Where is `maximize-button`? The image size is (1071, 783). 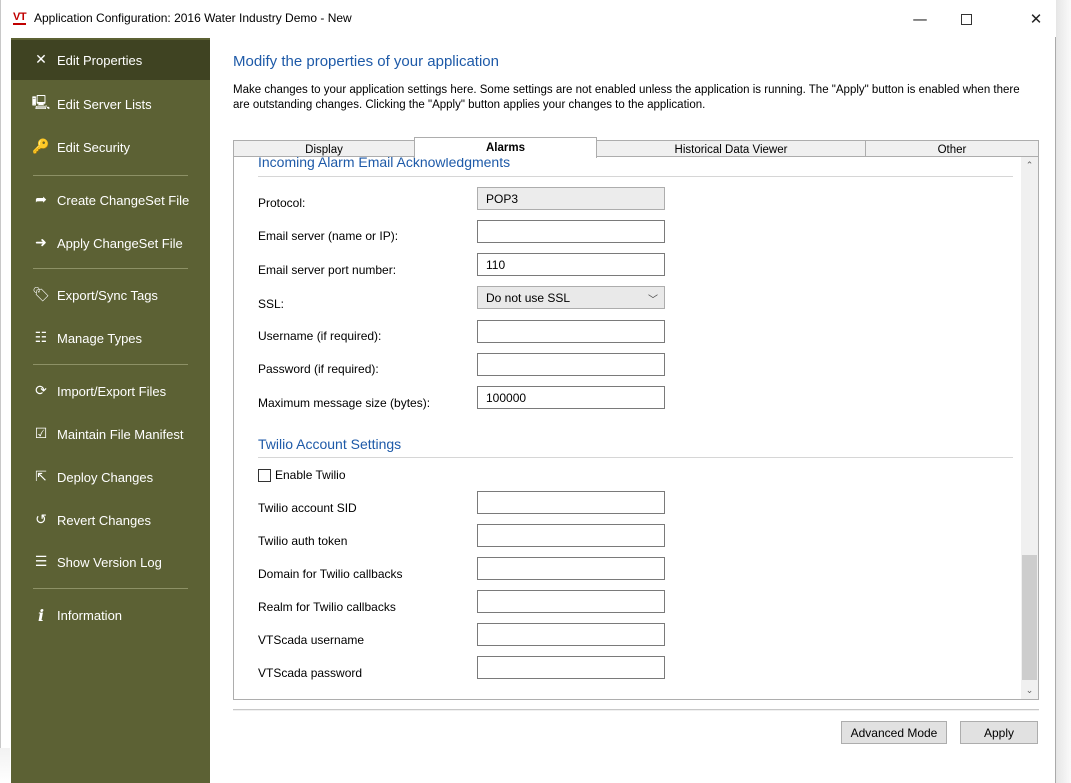 maximize-button is located at coordinates (966, 19).